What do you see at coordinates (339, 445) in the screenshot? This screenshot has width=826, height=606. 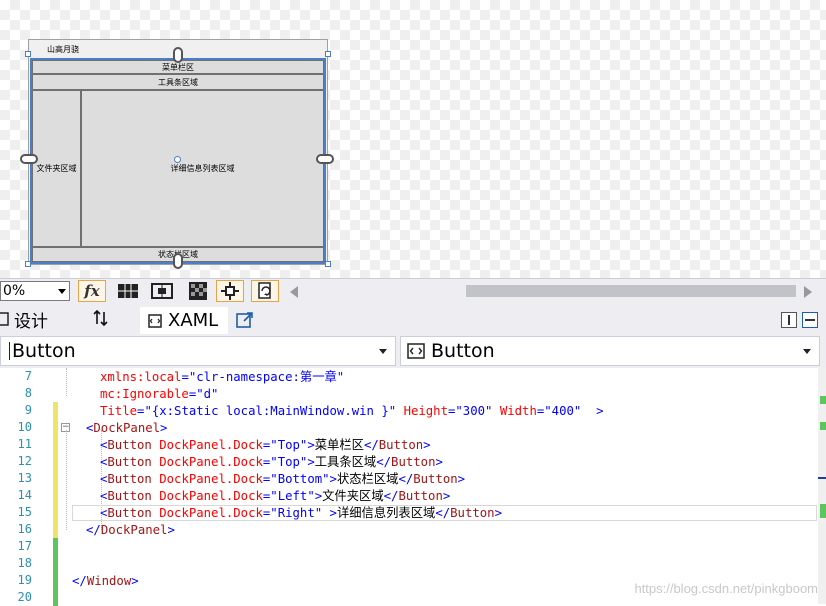 I see `code-token-text: 菜单栏区` at bounding box center [339, 445].